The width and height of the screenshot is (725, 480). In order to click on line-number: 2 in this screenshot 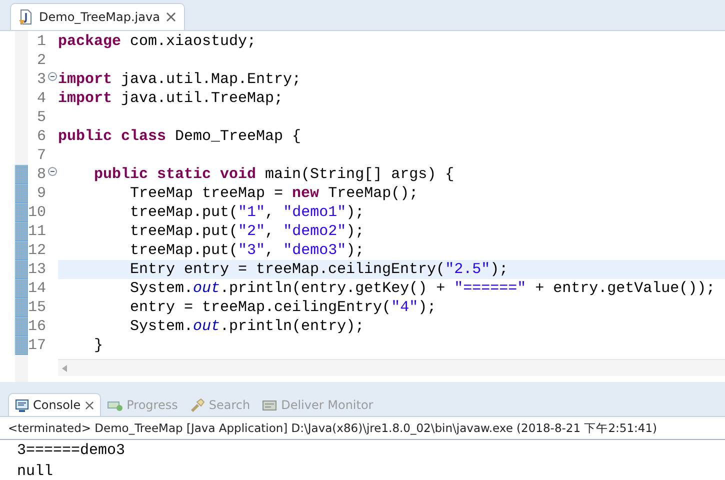, I will do `click(41, 60)`.